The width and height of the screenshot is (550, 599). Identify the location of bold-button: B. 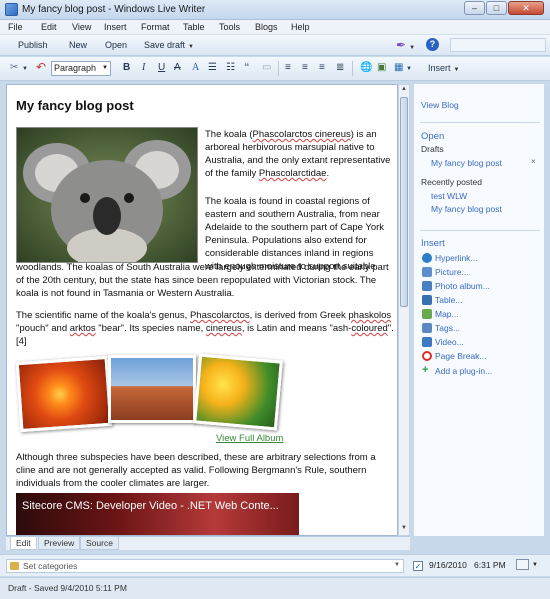
(126, 67).